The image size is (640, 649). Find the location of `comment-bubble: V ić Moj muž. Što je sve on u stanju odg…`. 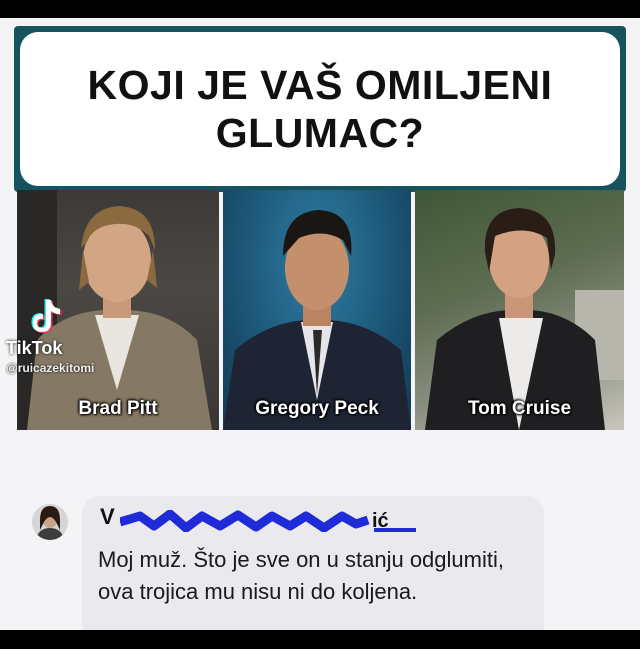

comment-bubble: V ić Moj muž. Što je sve on u stanju odg… is located at coordinates (313, 563).